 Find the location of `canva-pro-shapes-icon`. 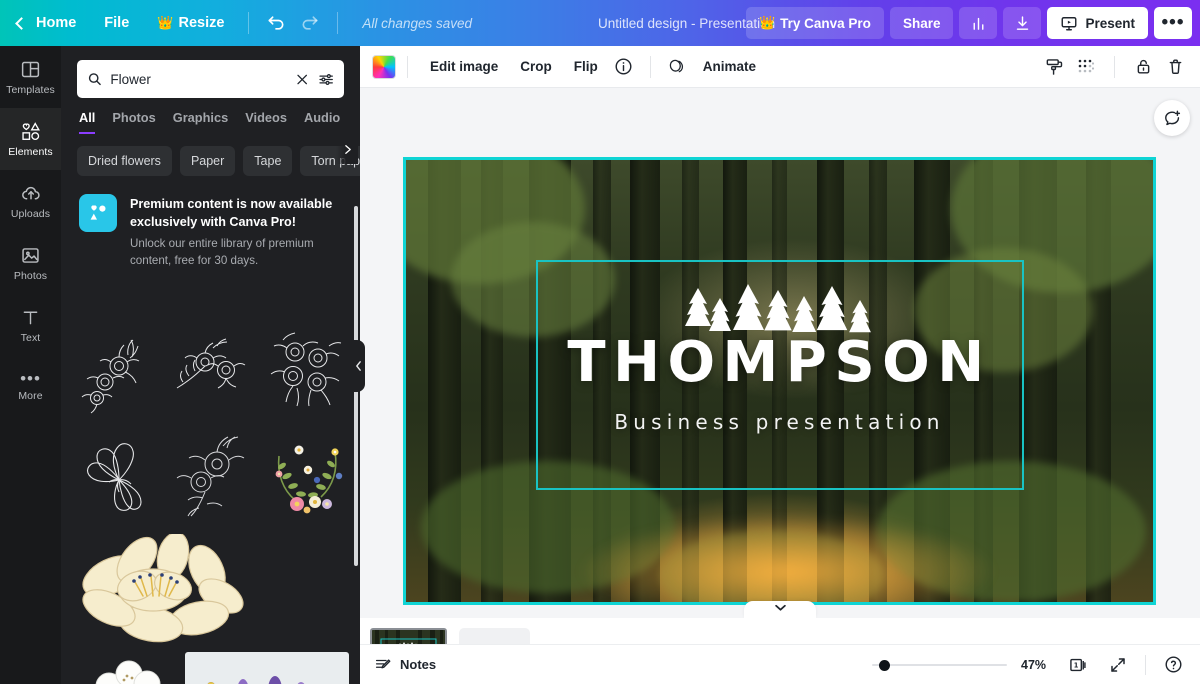

canva-pro-shapes-icon is located at coordinates (98, 213).